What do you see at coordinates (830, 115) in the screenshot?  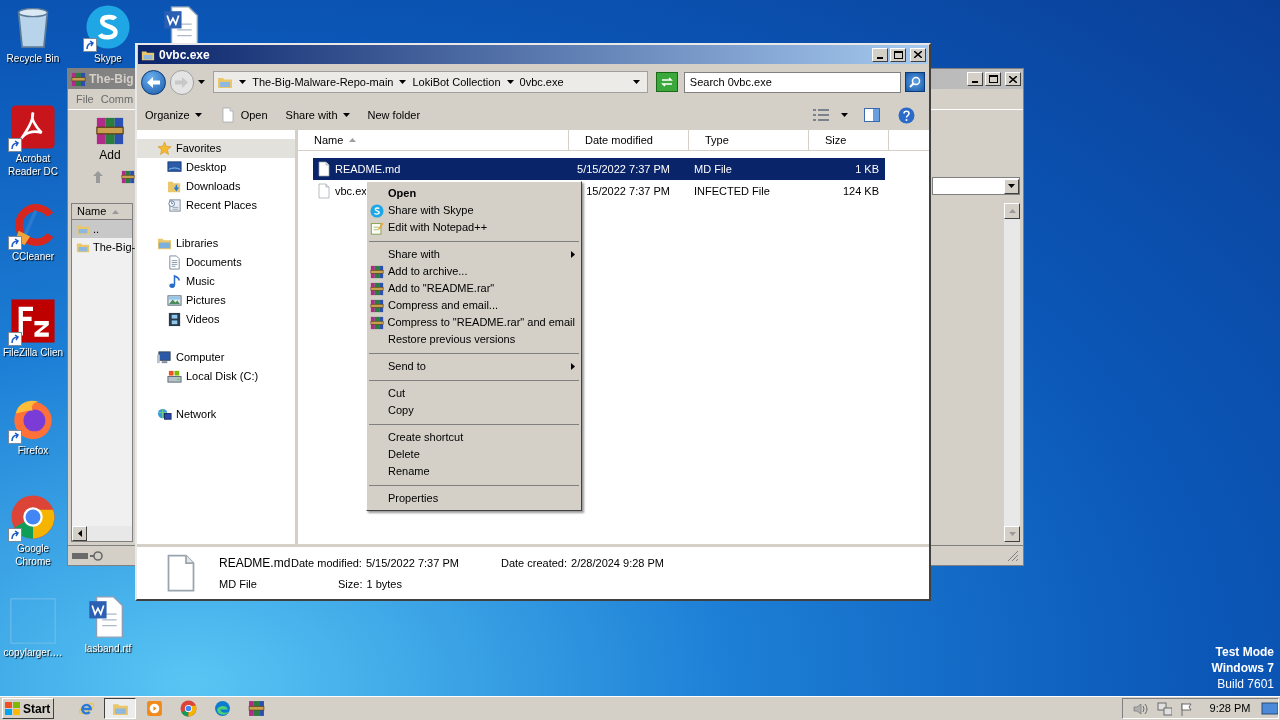 I see `view-options-button` at bounding box center [830, 115].